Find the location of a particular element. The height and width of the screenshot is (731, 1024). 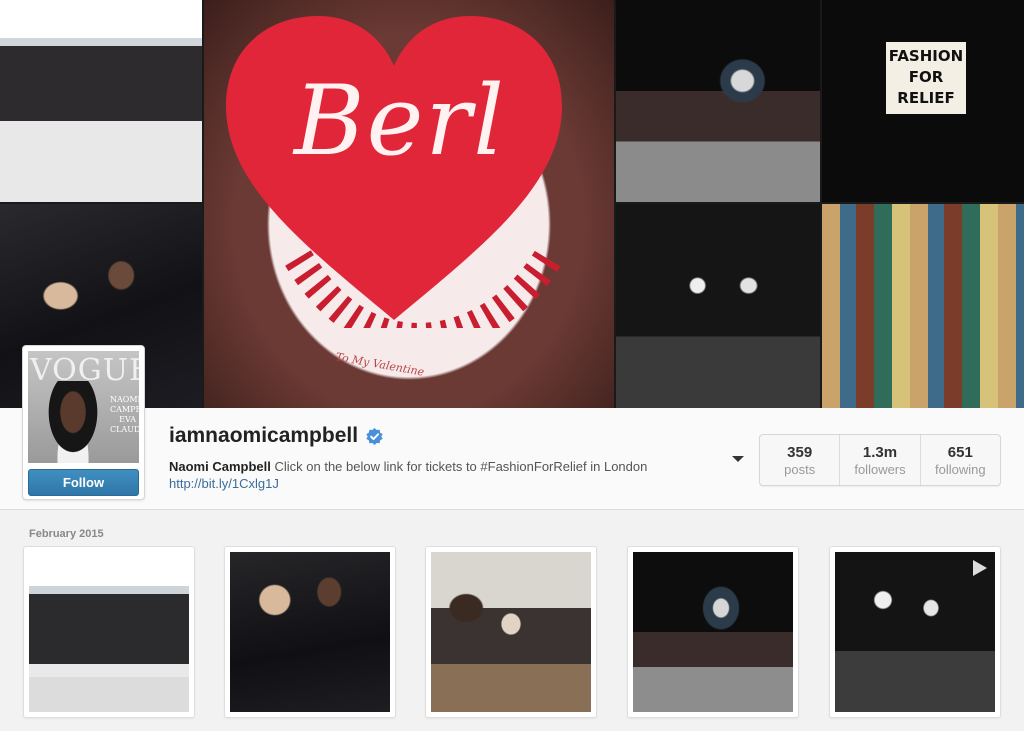

stat-following: 651 following is located at coordinates (959, 460).